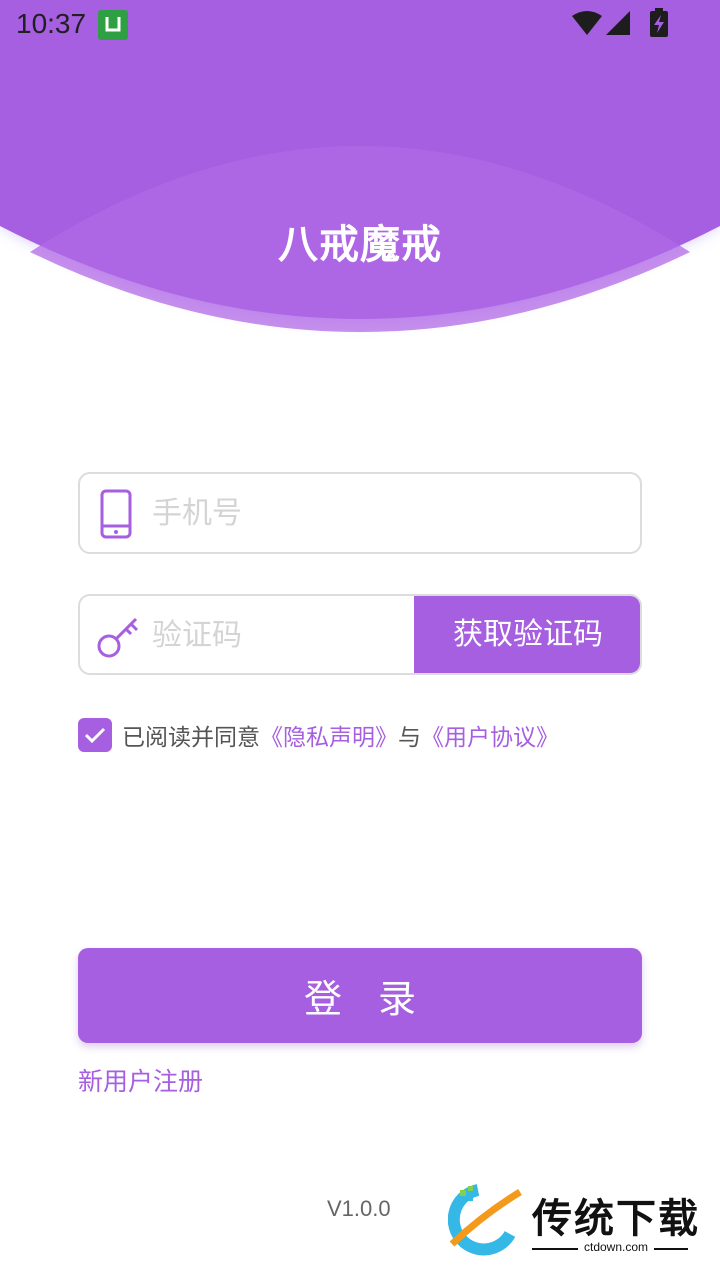 This screenshot has height=1280, width=720. Describe the element at coordinates (113, 25) in the screenshot. I see `app-notification-icon` at that location.